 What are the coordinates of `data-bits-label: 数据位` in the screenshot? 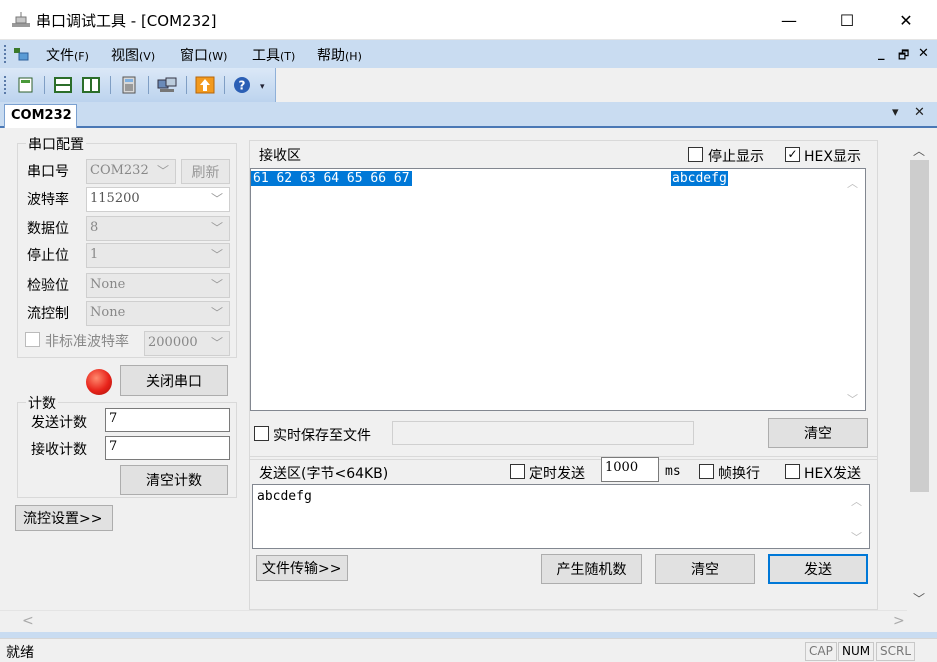 It's located at (48, 229).